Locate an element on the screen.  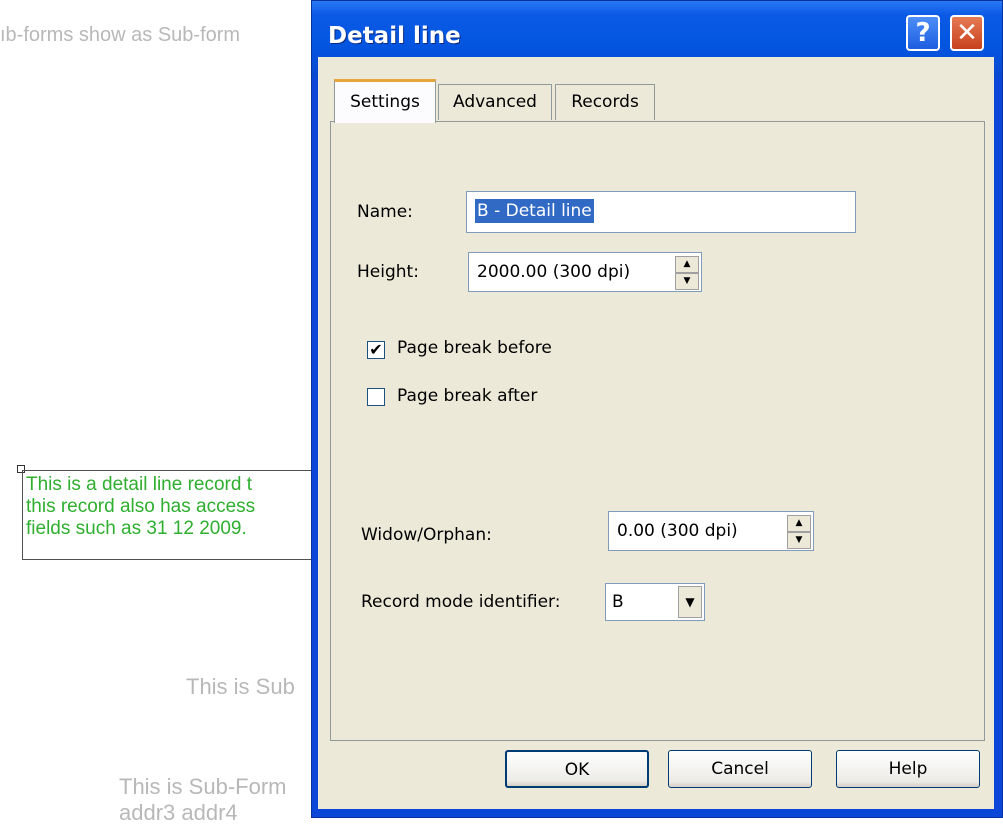
ok-button: OK is located at coordinates (577, 769).